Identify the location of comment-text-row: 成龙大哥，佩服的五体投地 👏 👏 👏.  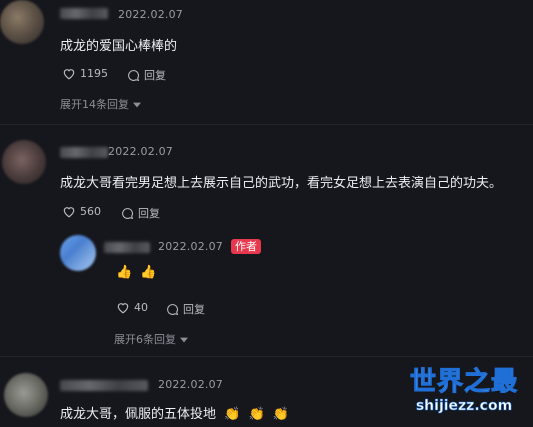
(176, 412).